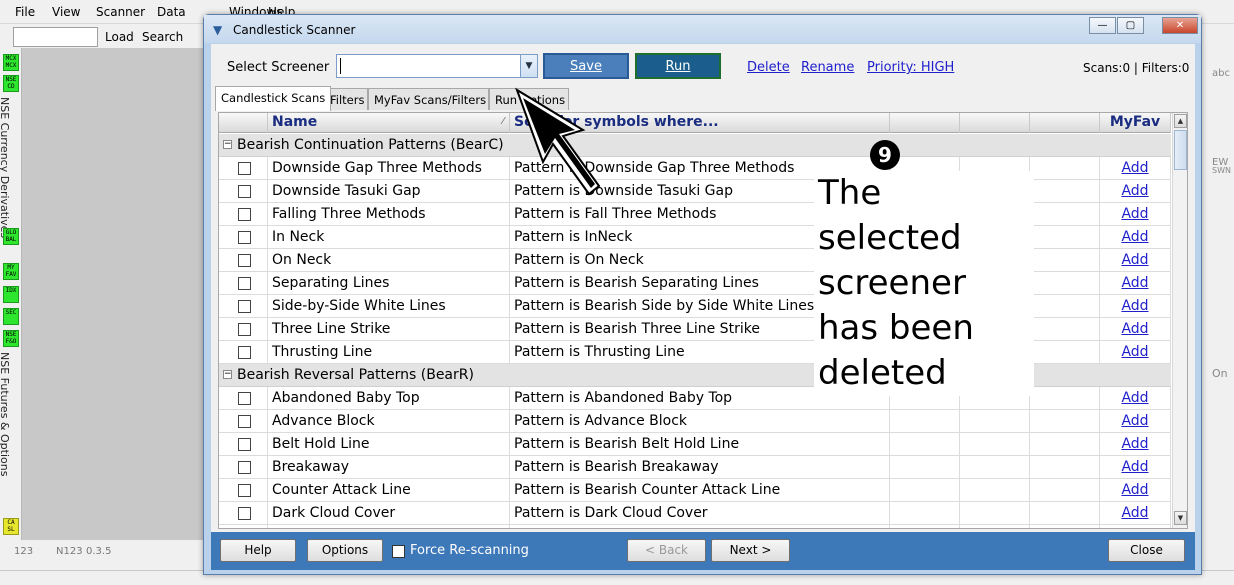 The image size is (1234, 585). What do you see at coordinates (11, 236) in the screenshot?
I see `global-tag: GLO BAL` at bounding box center [11, 236].